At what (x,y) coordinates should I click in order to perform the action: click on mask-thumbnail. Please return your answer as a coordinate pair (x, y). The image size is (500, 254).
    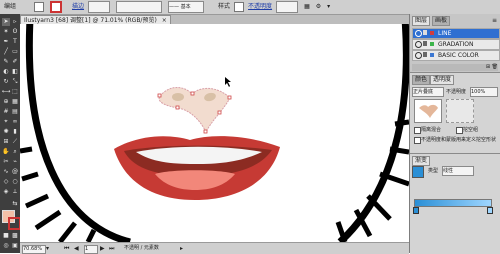
    Looking at the image, I should click on (460, 111).